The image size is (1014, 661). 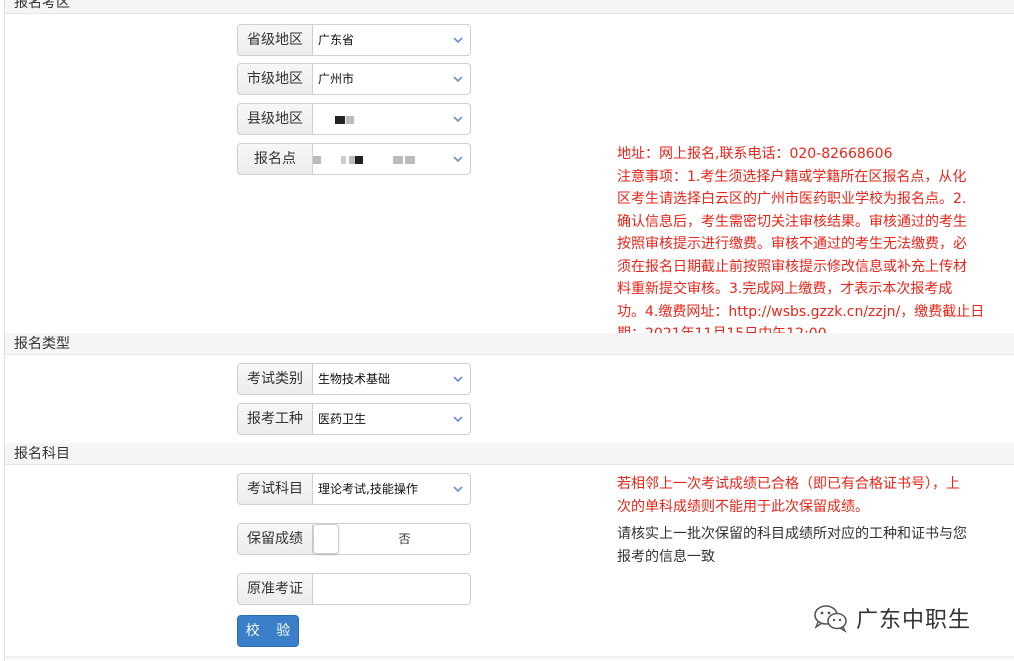 What do you see at coordinates (275, 119) in the screenshot?
I see `county-label: 县级地区` at bounding box center [275, 119].